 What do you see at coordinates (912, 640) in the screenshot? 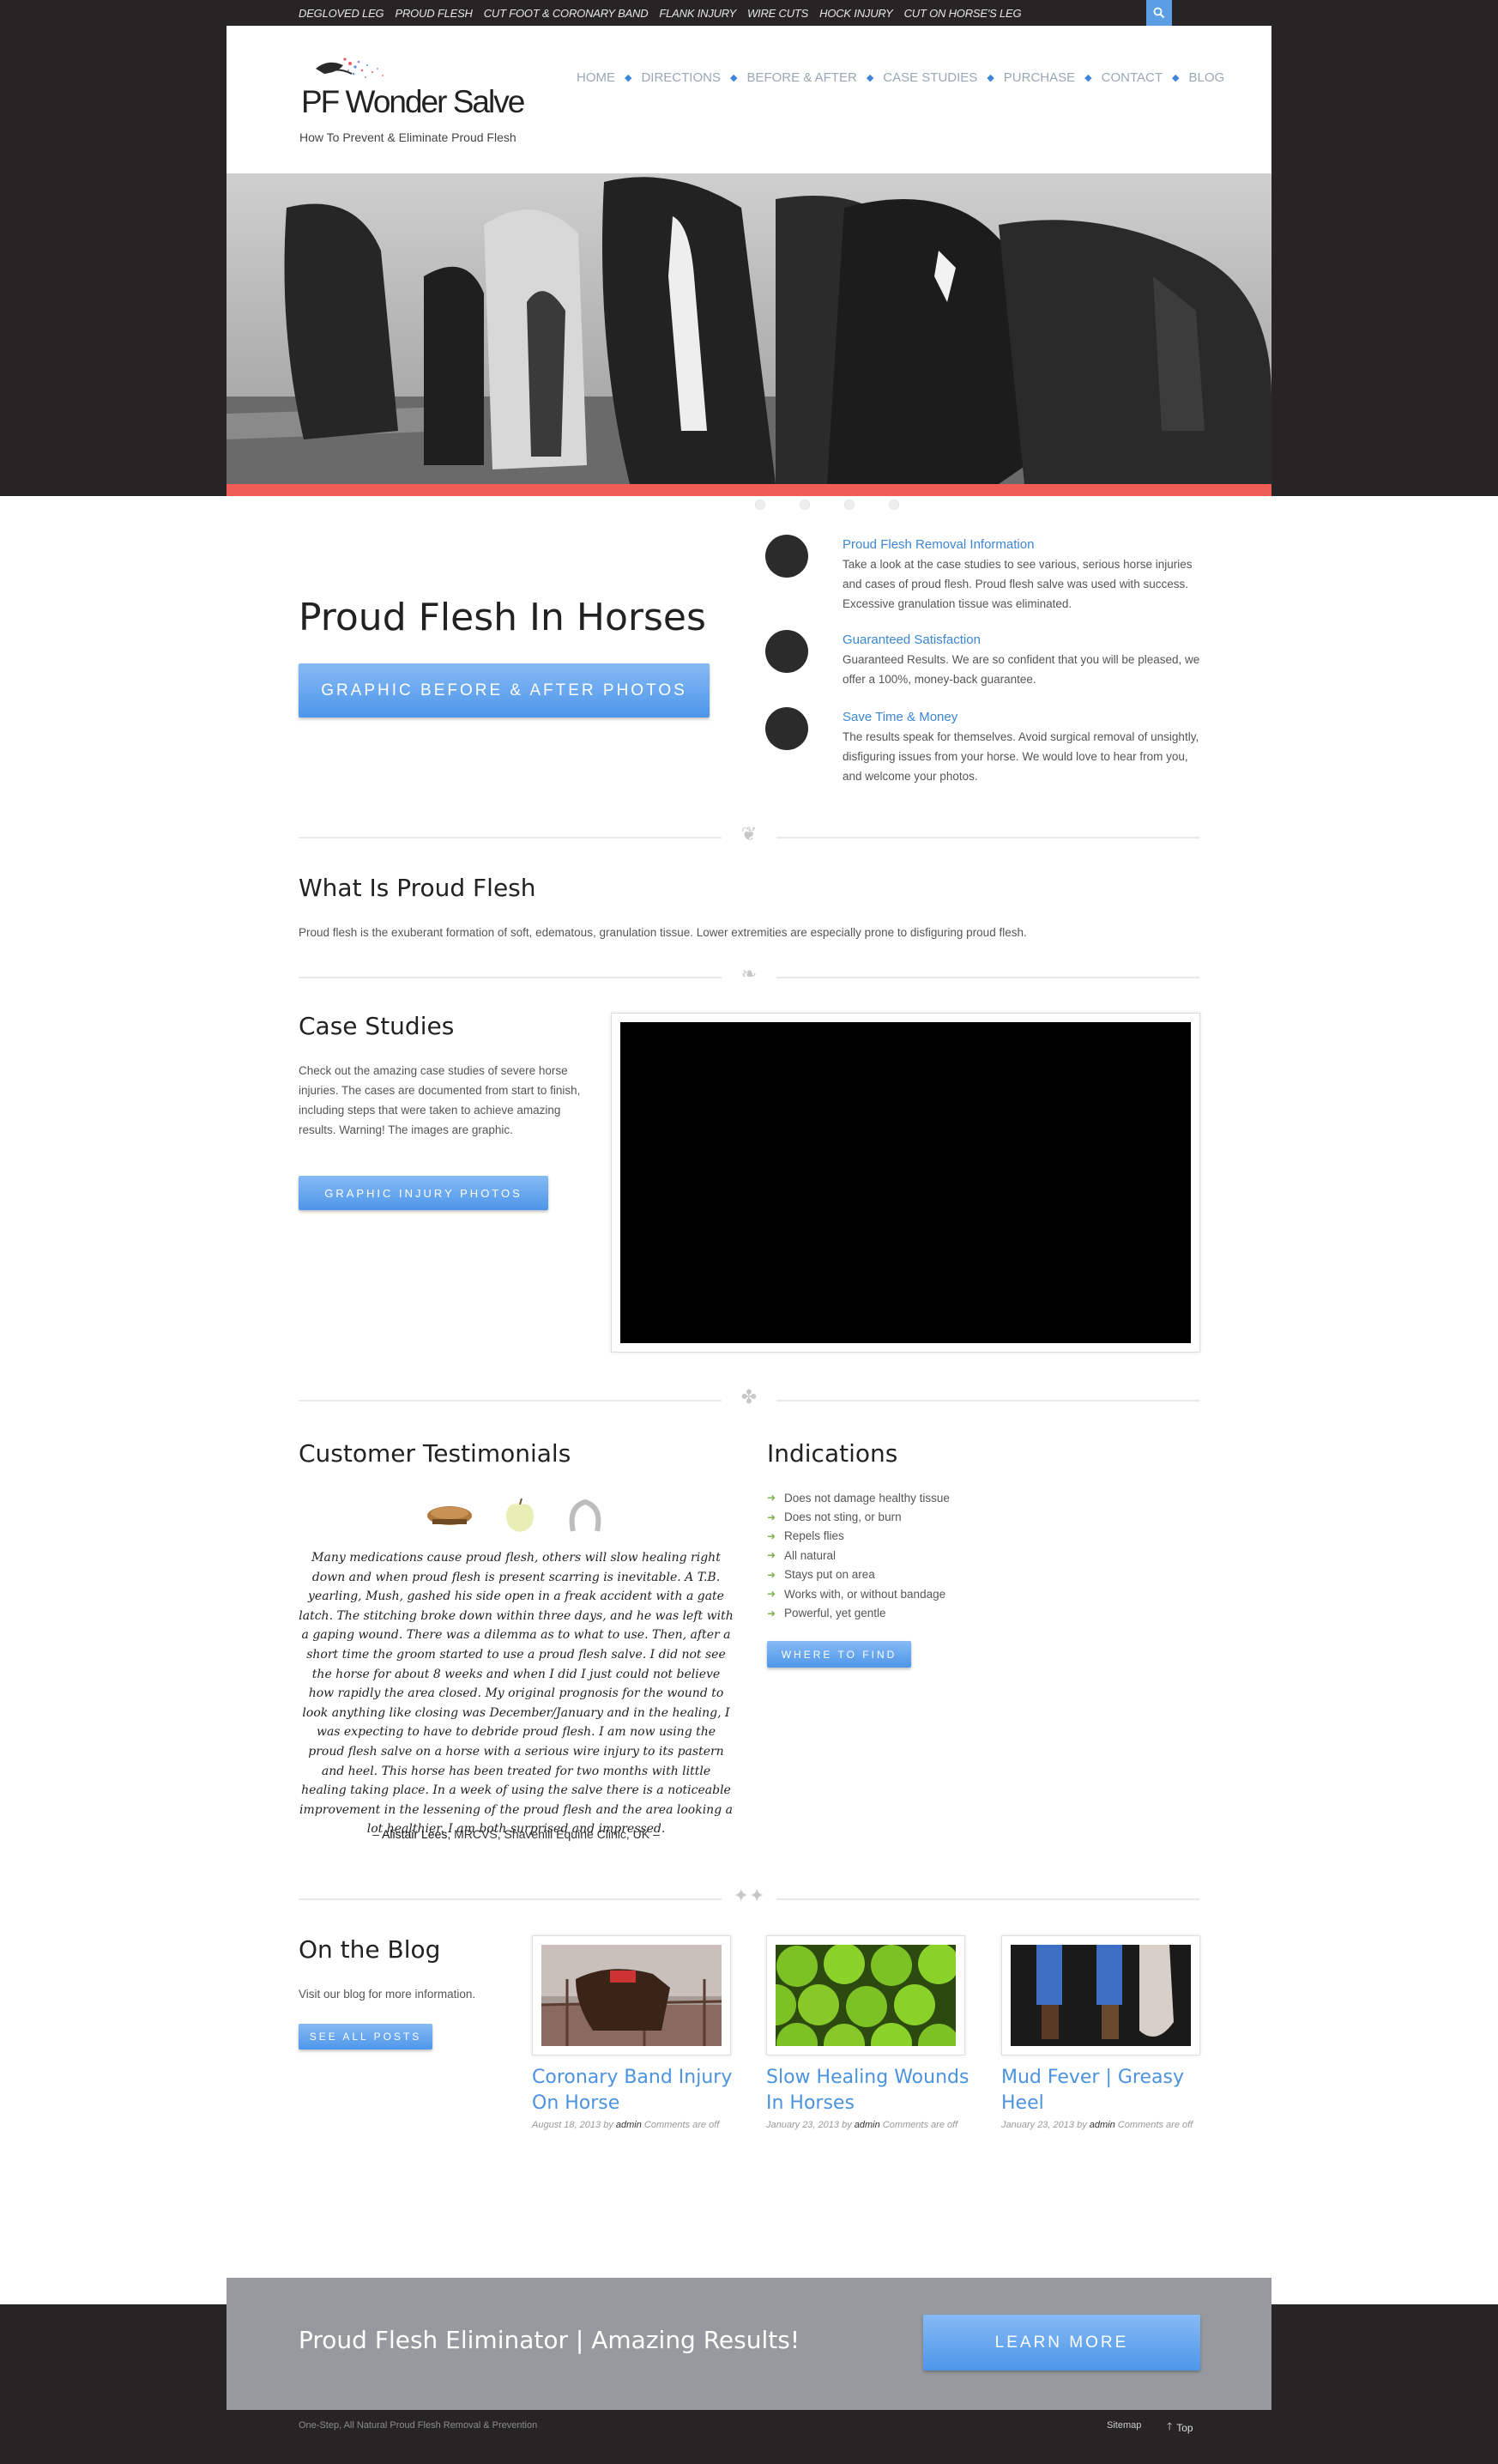
I see `feature-title: Guaranteed Satisfaction` at bounding box center [912, 640].